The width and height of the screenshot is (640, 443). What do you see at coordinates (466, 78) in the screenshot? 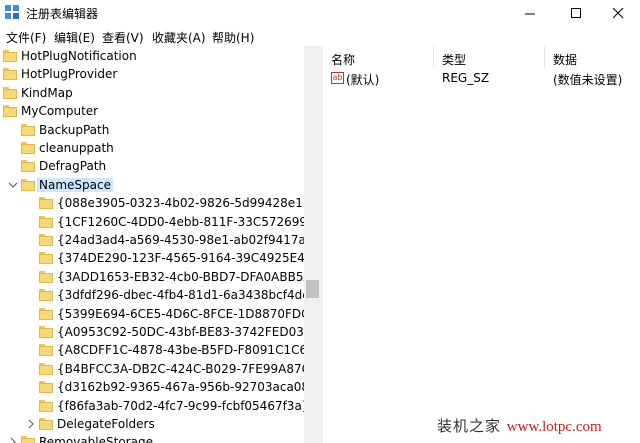
I see `value-type: REG_SZ` at bounding box center [466, 78].